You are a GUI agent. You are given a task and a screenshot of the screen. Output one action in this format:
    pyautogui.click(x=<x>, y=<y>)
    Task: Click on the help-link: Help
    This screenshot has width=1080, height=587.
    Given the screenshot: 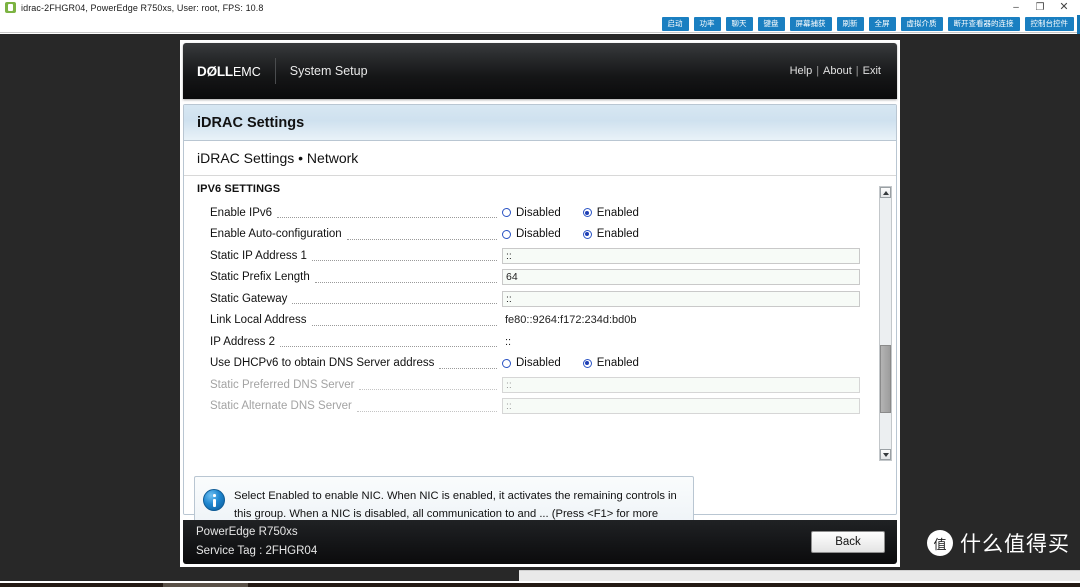 What is the action you would take?
    pyautogui.click(x=801, y=71)
    